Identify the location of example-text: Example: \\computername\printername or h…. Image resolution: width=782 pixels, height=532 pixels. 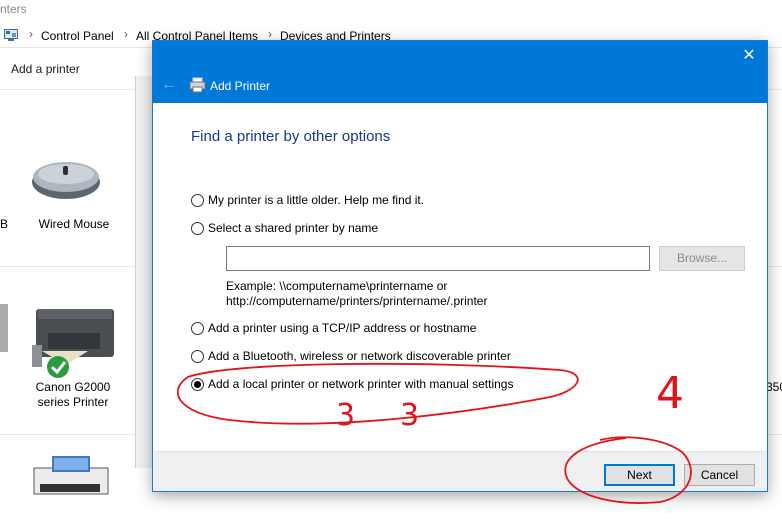
(356, 294).